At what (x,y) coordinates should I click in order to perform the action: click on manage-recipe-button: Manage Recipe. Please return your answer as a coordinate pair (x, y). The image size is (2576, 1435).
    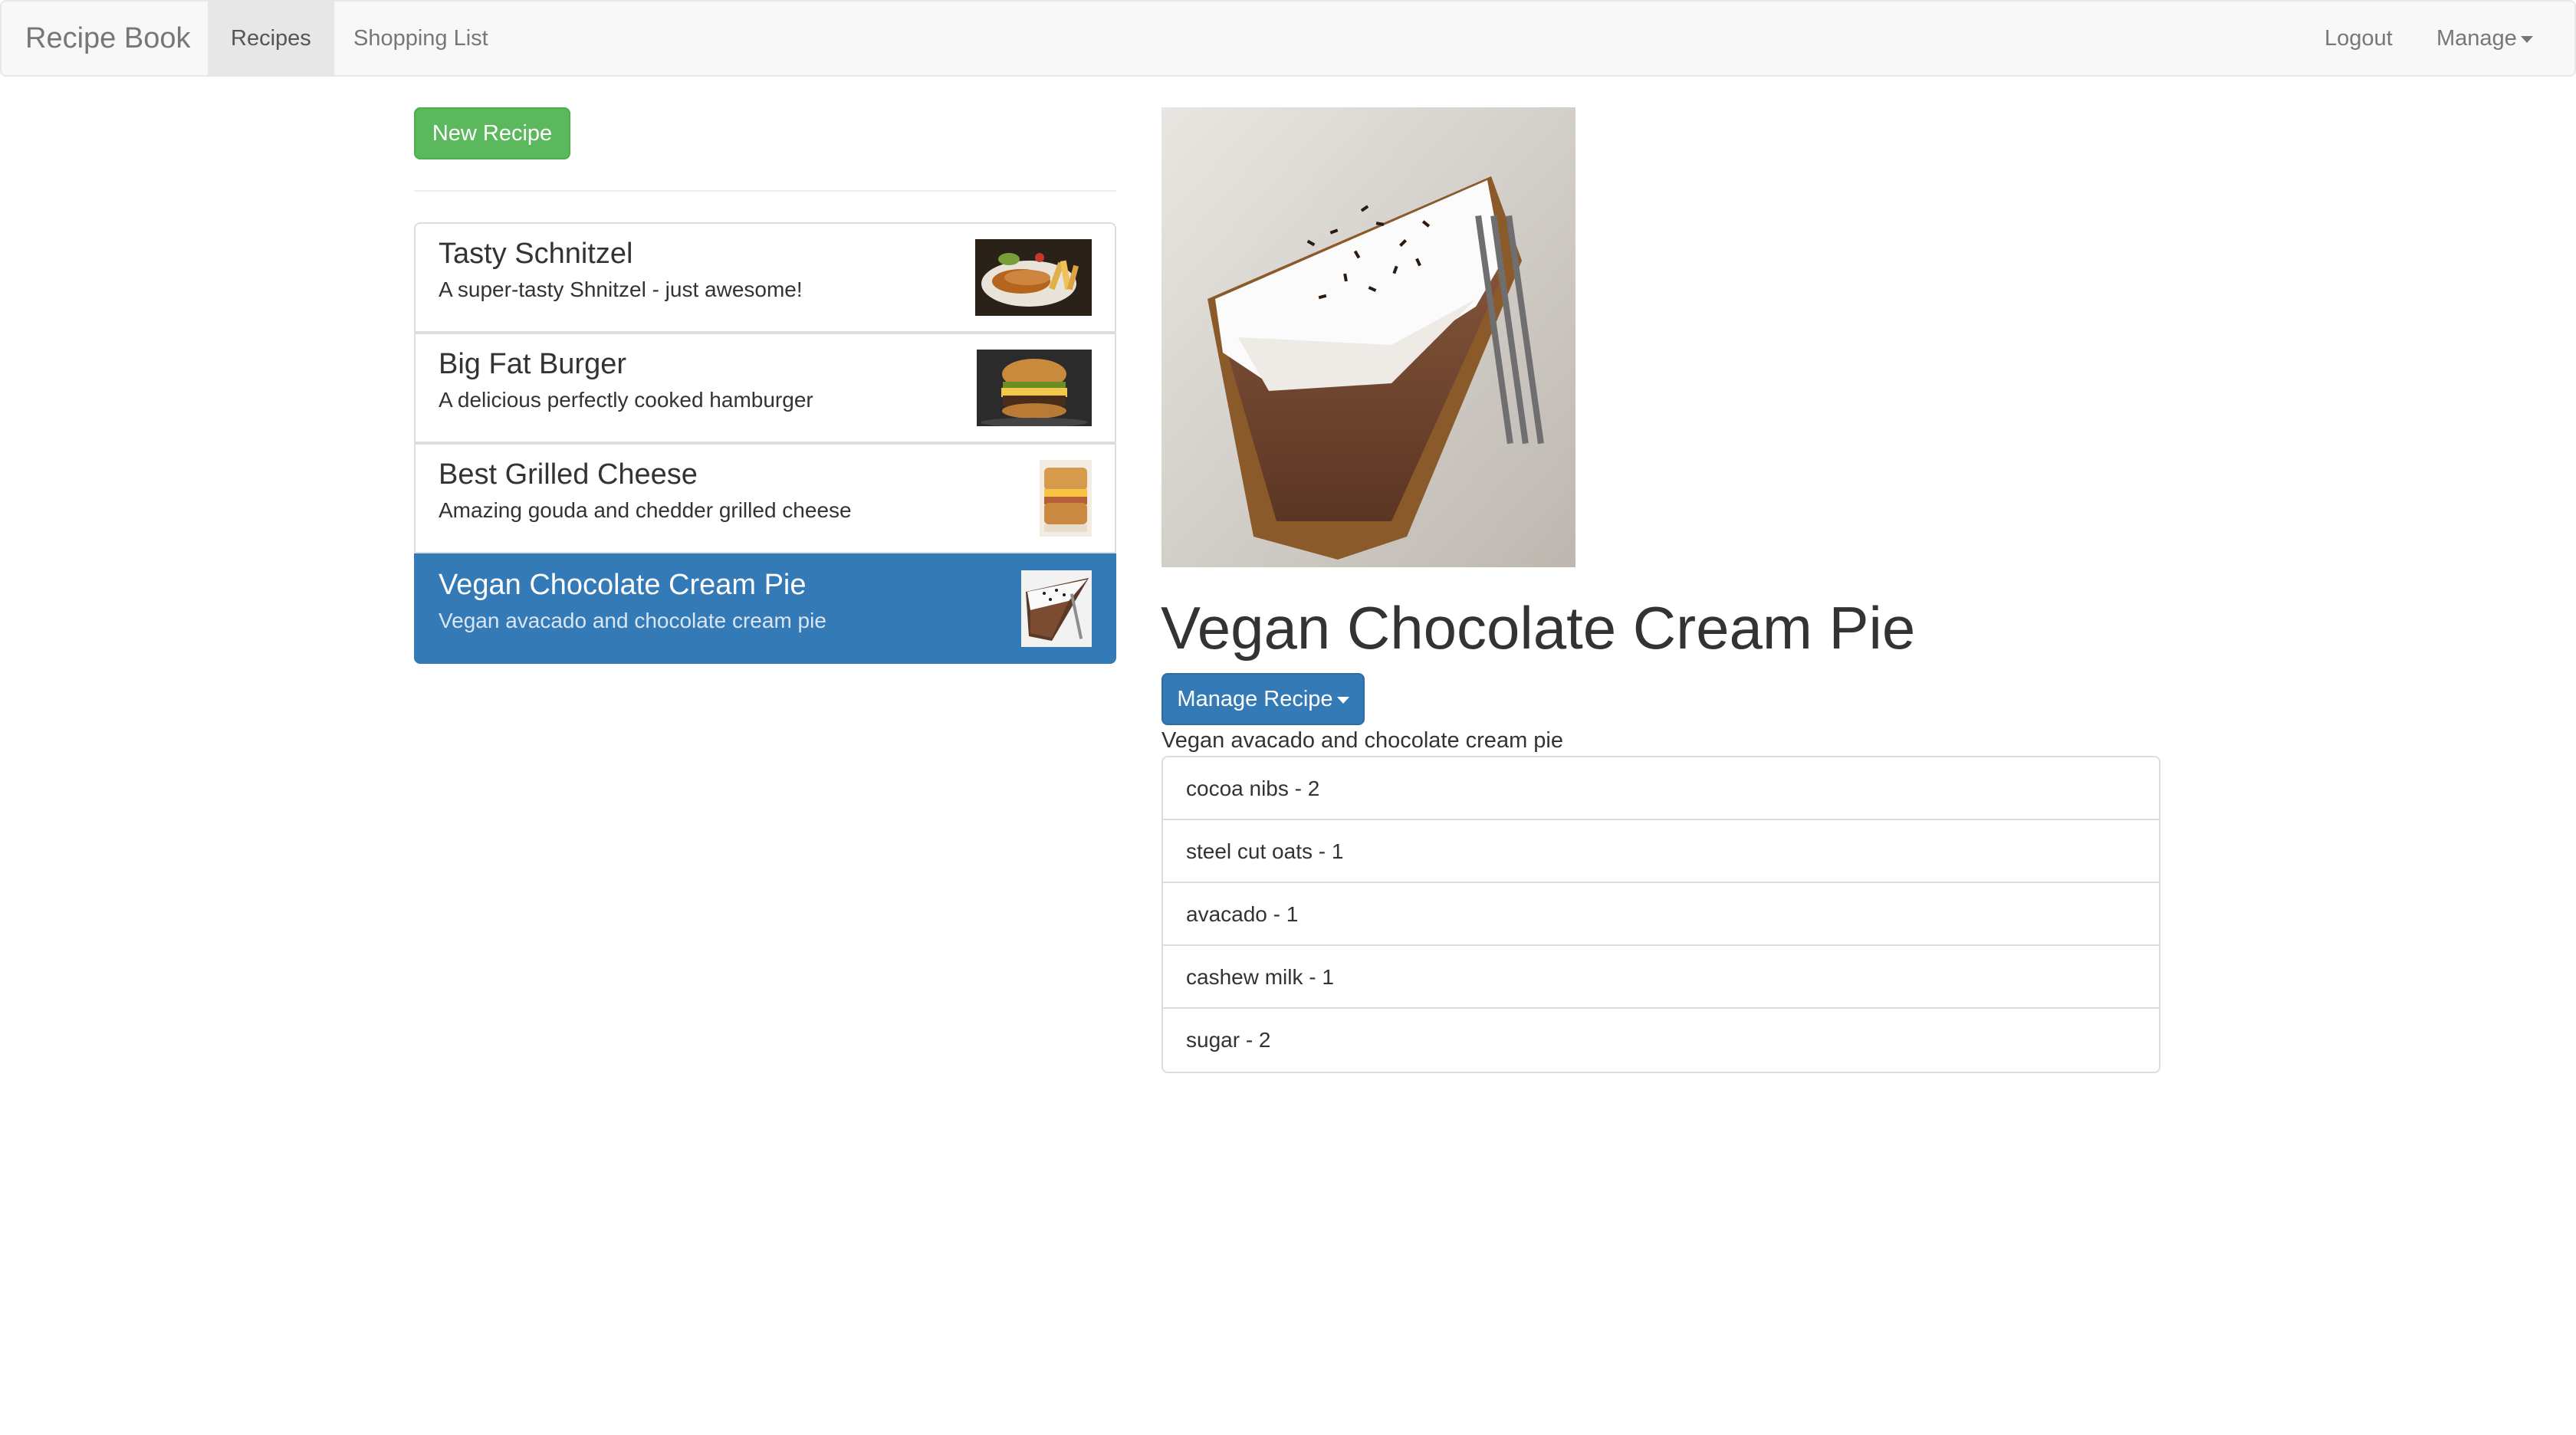
    Looking at the image, I should click on (1263, 699).